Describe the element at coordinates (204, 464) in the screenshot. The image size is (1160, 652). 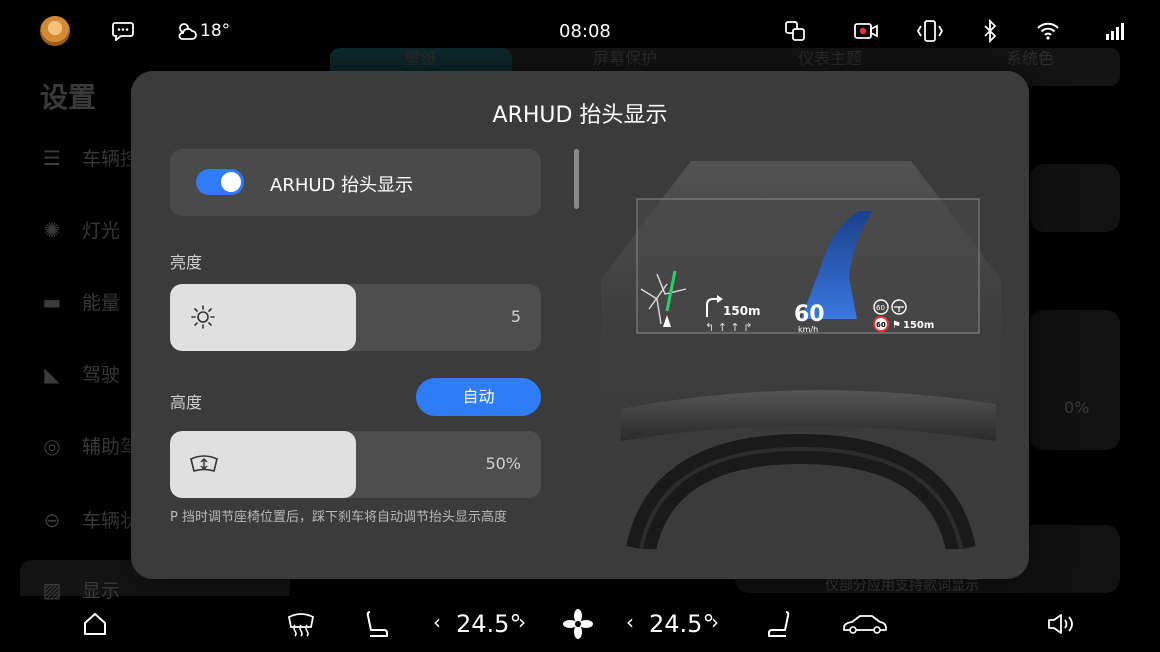
I see `windshield-height-icon` at that location.